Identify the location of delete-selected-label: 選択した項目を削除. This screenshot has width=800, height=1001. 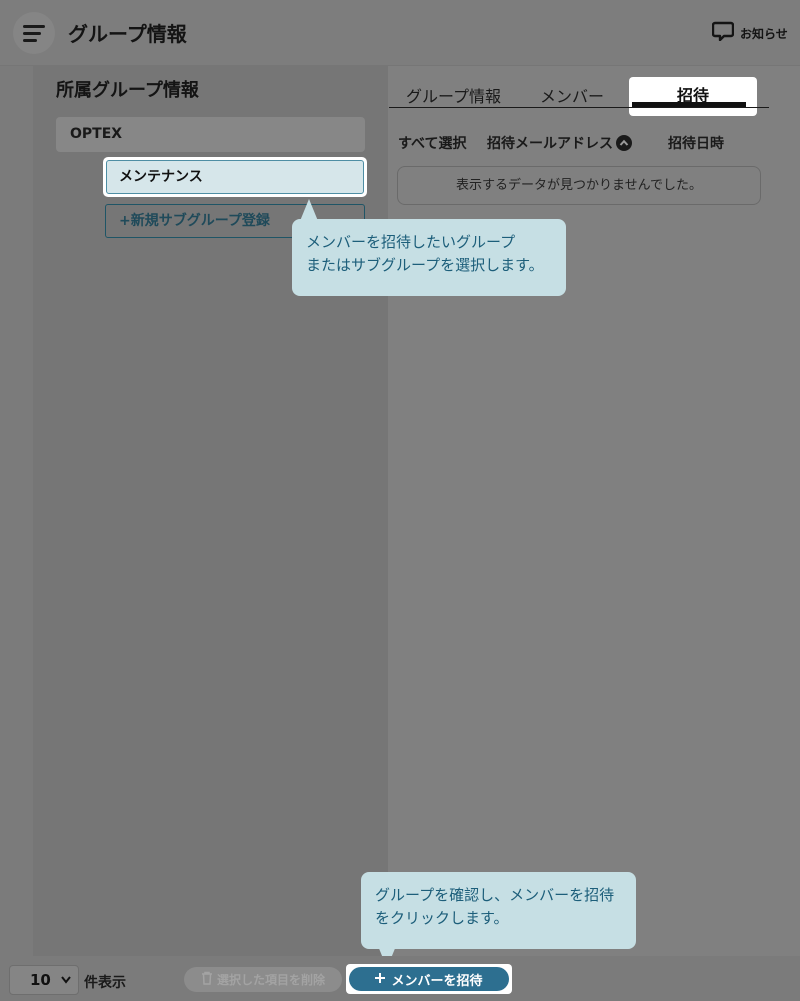
(270, 980).